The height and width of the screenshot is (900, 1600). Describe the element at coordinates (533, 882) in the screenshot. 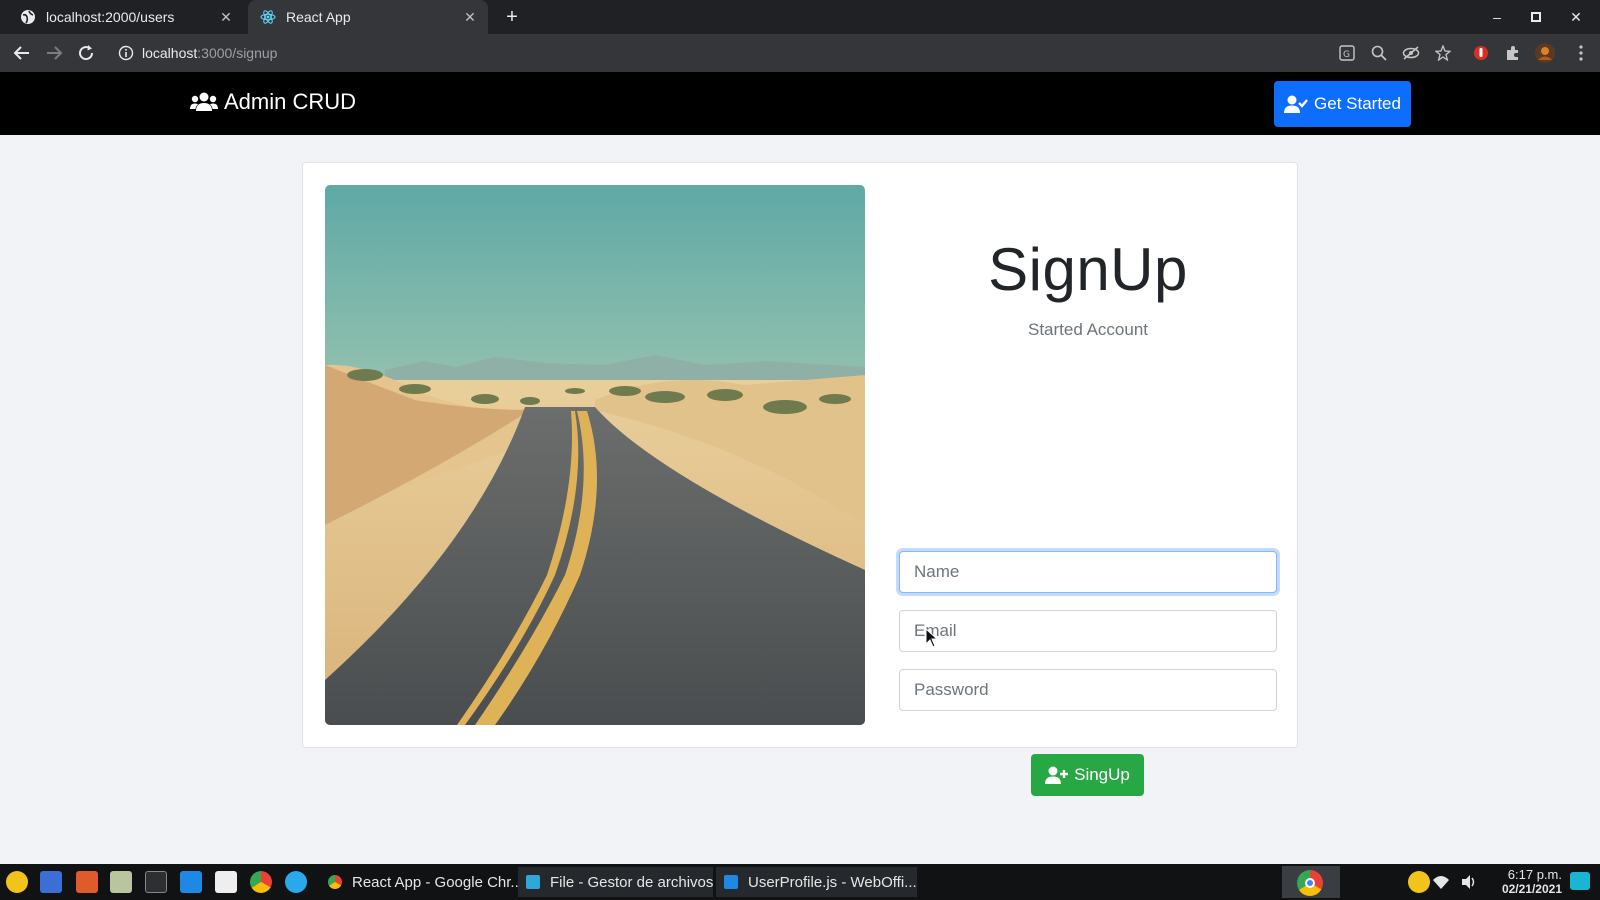

I see `folder-icon` at that location.